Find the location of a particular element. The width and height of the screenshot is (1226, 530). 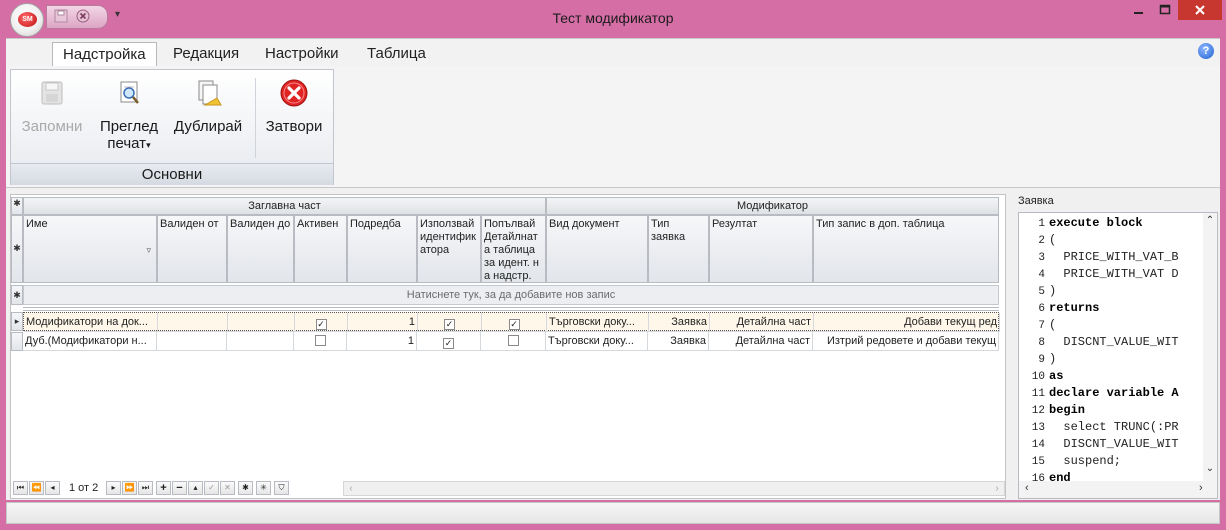

prev-record-icon: ◂ is located at coordinates (52, 488).